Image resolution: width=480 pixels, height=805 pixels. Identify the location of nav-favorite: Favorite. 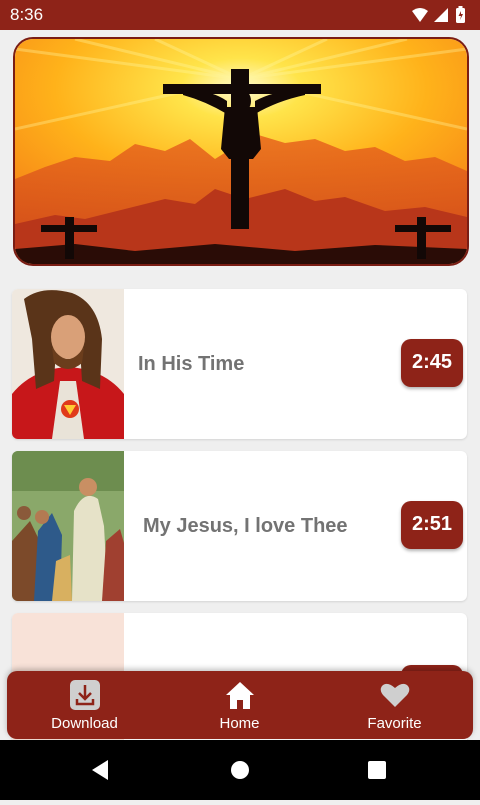
(394, 705).